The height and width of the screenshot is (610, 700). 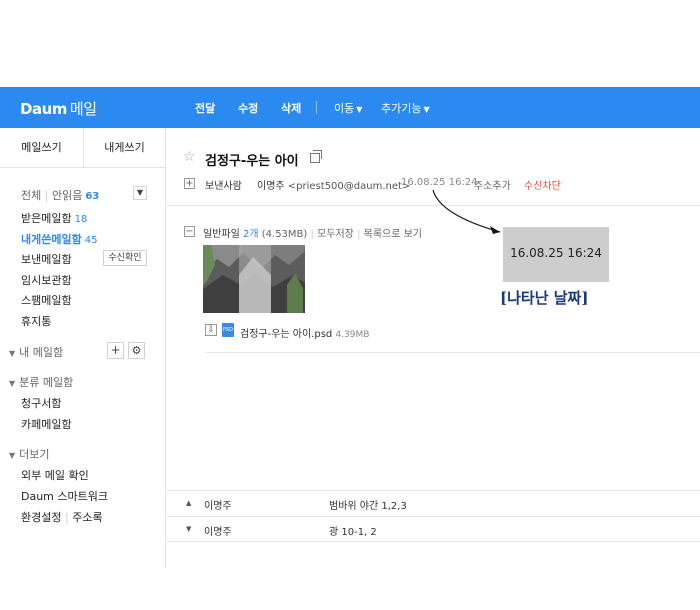 I want to click on list-subject: 광 10-1, 2, so click(x=353, y=532).